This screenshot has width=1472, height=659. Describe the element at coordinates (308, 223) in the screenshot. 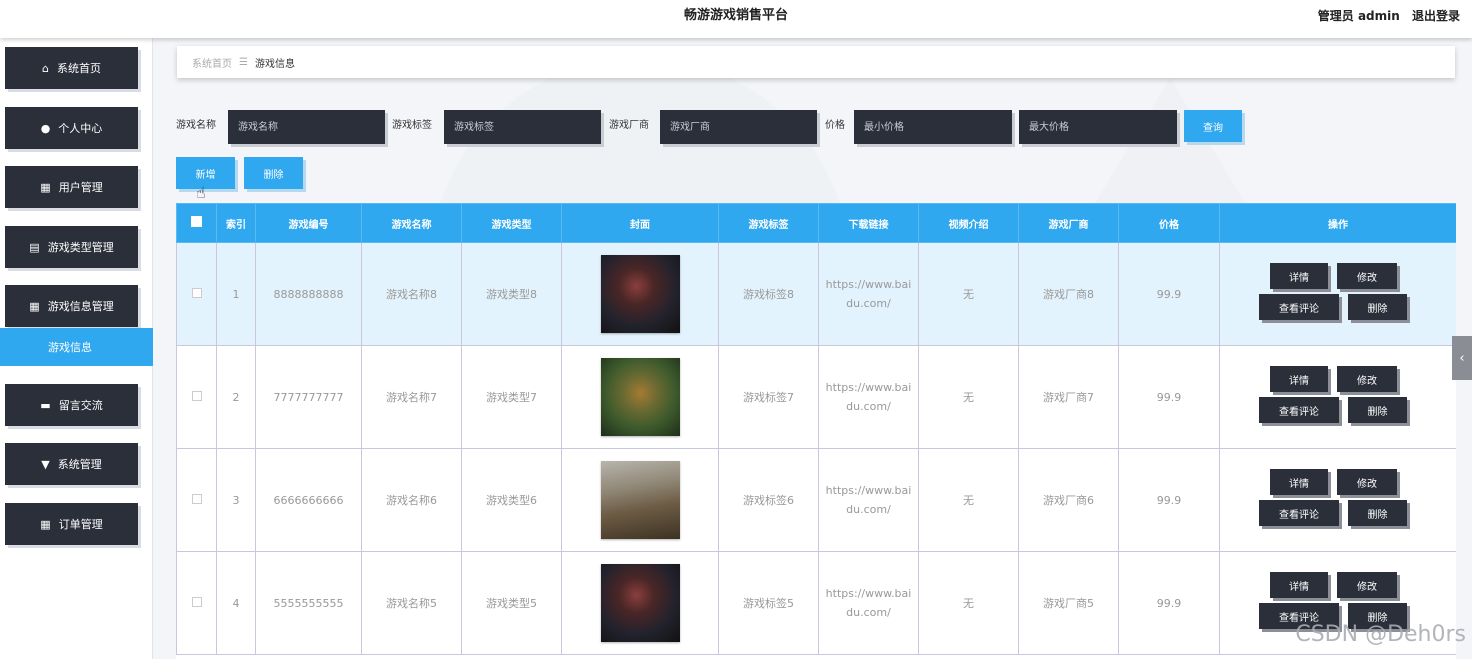

I see `column-header: 游戏编号` at that location.